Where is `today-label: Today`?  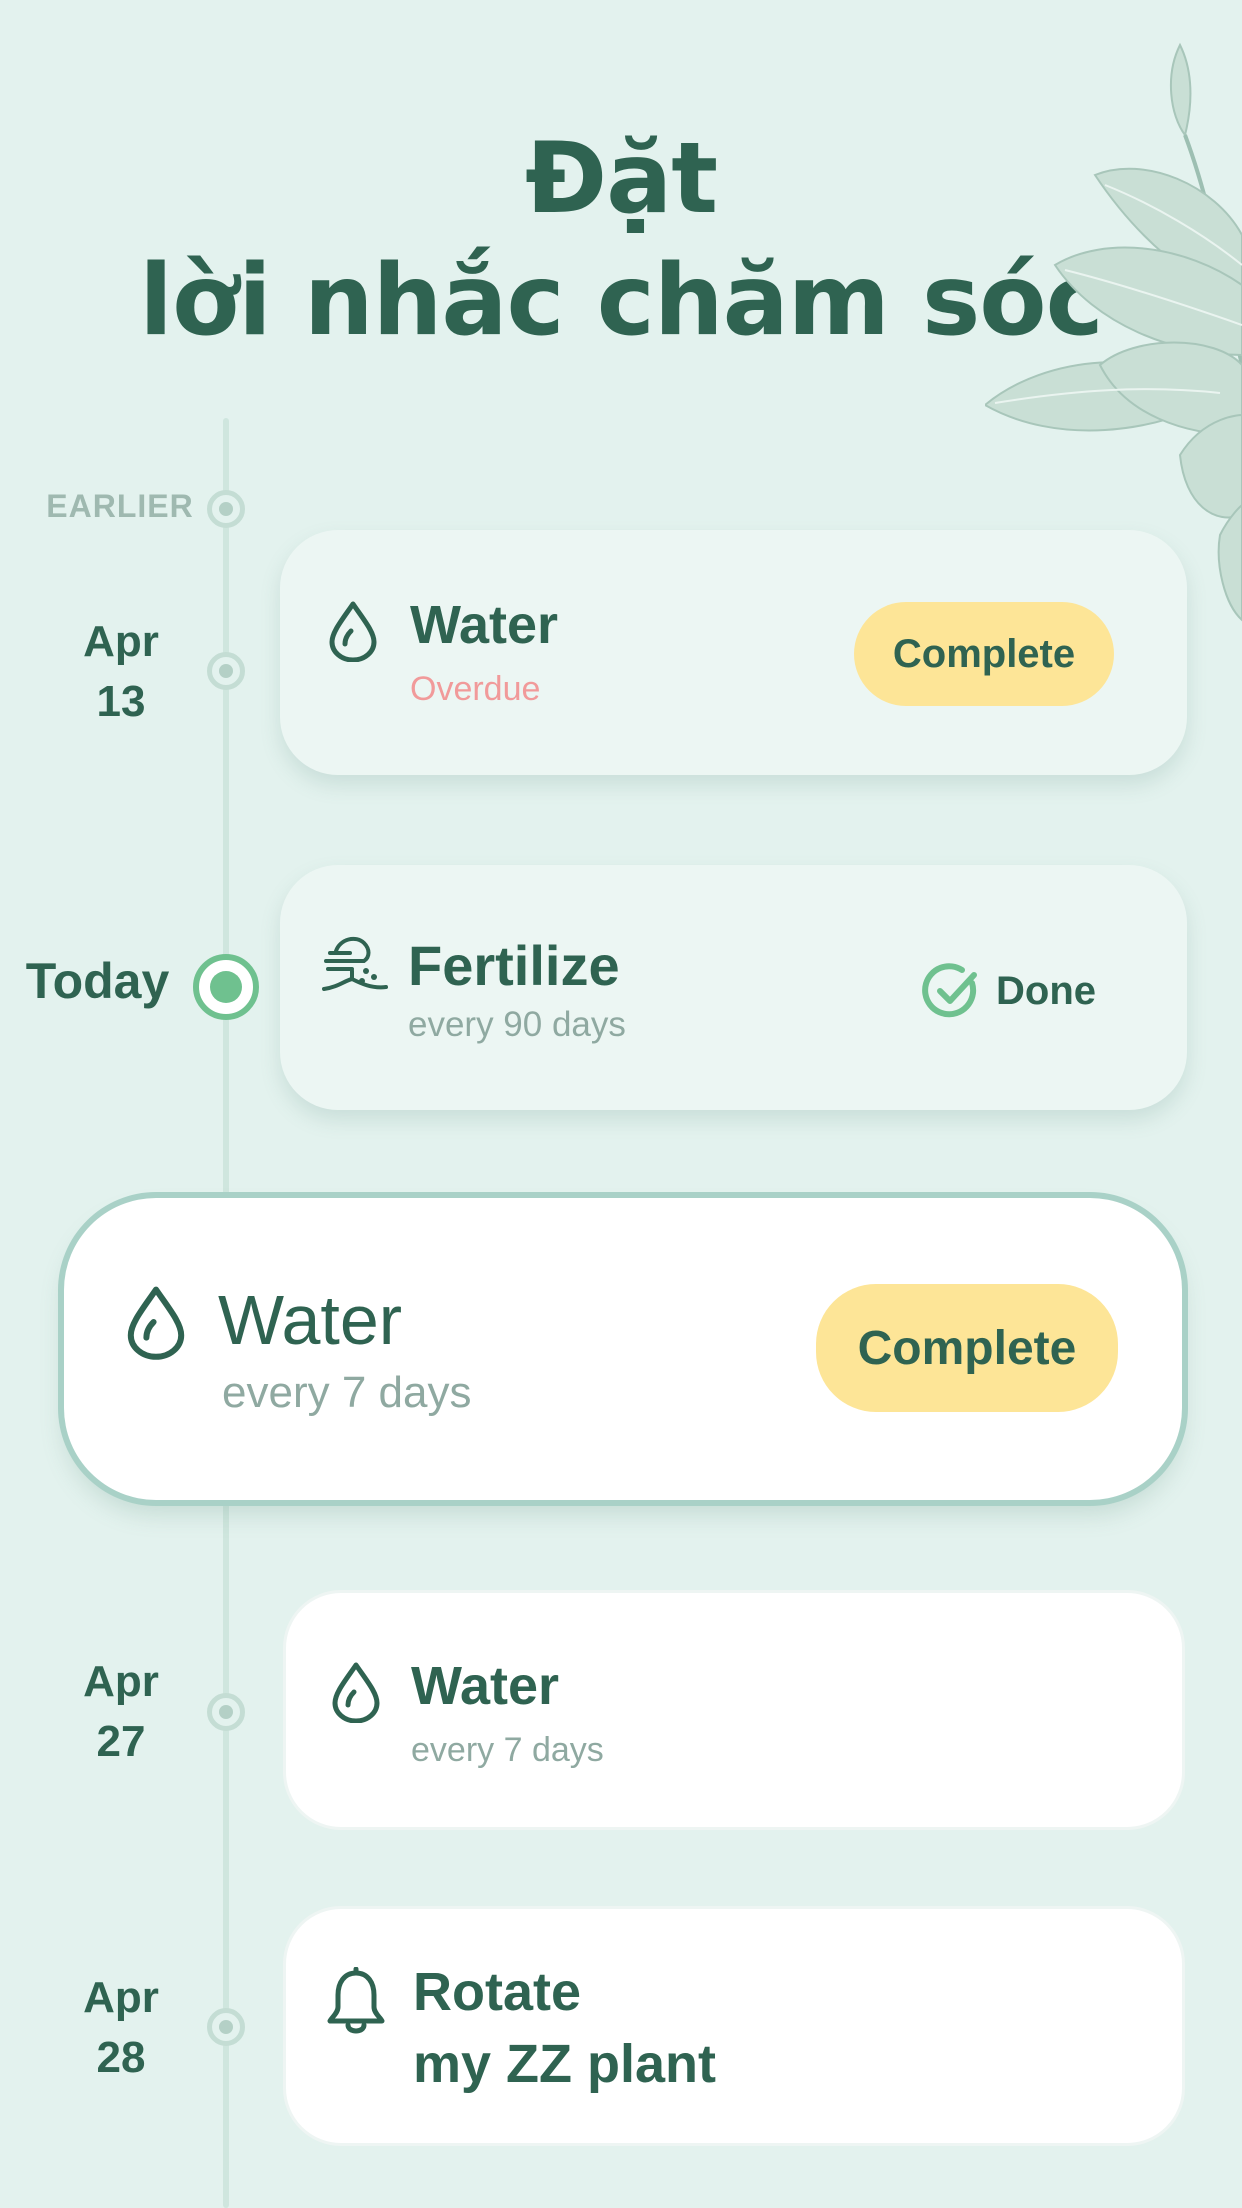 today-label: Today is located at coordinates (97, 981).